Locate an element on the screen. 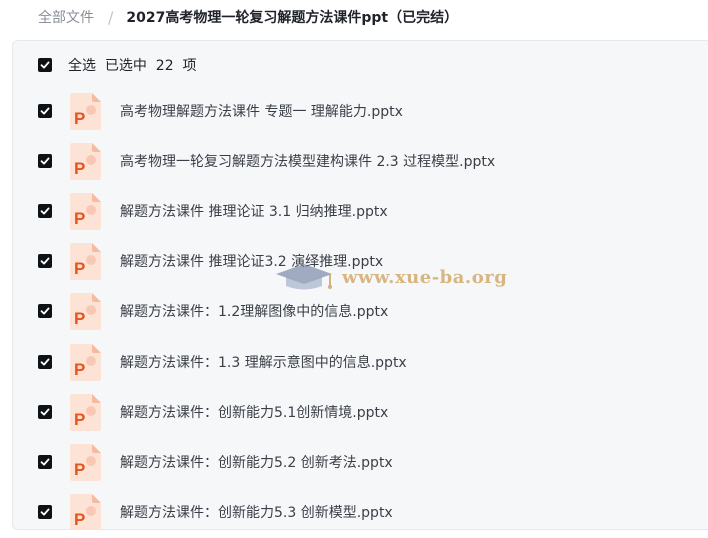  file-row: P 解题方法课件：创新能力5.1创新情境.pptx is located at coordinates (360, 412).